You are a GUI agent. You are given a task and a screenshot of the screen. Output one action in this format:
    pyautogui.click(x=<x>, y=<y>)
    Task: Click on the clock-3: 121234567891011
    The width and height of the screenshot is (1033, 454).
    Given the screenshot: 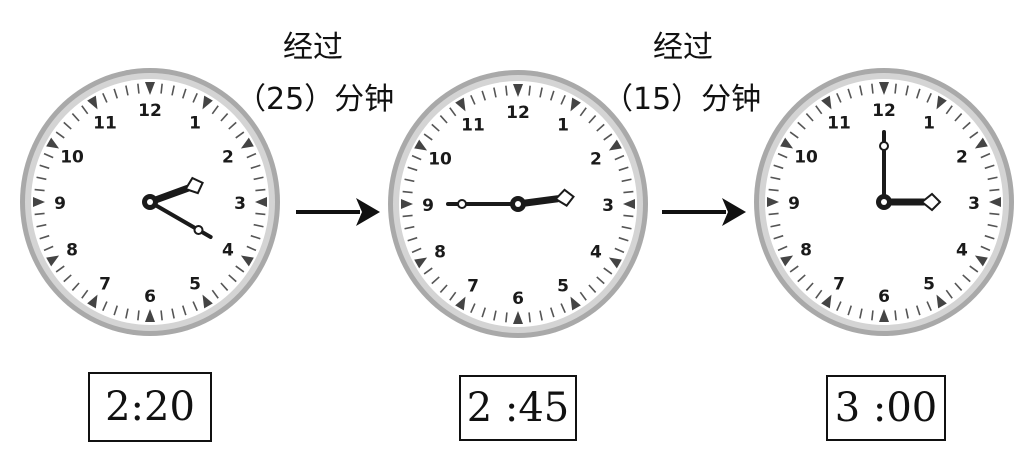 What is the action you would take?
    pyautogui.click(x=884, y=202)
    